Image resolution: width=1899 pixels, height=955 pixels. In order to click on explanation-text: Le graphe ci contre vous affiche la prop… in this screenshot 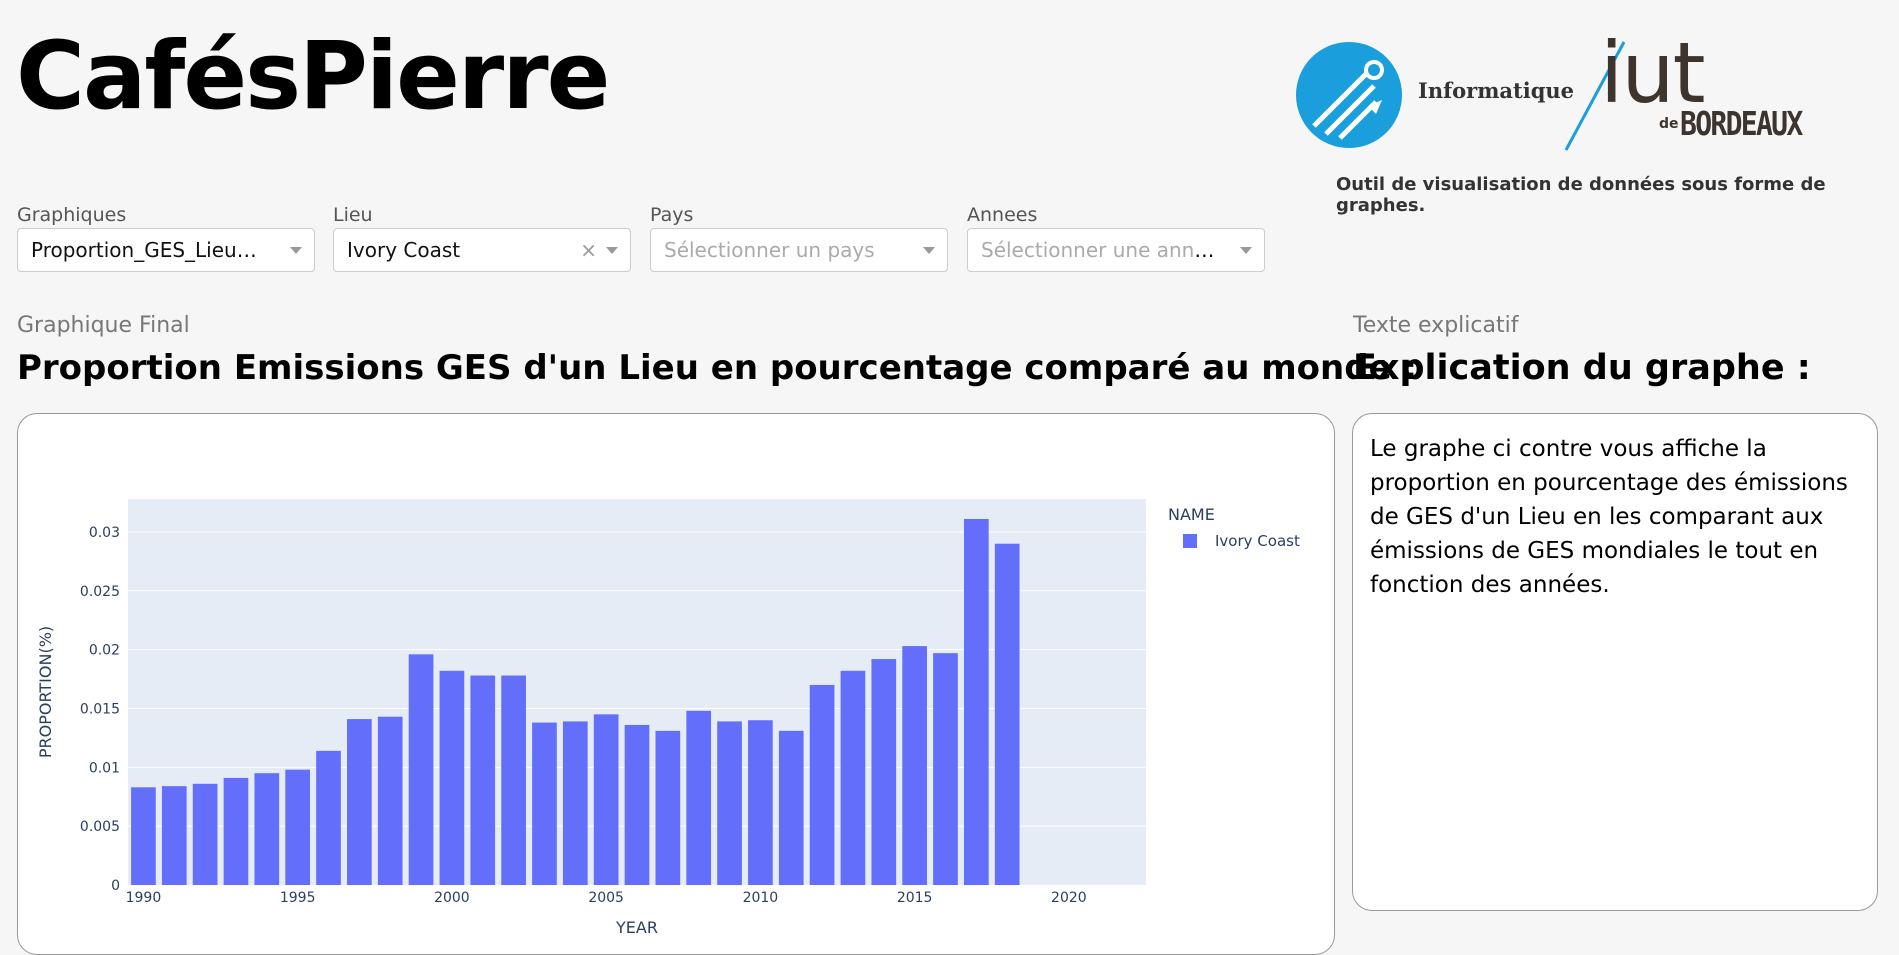, I will do `click(1609, 517)`.